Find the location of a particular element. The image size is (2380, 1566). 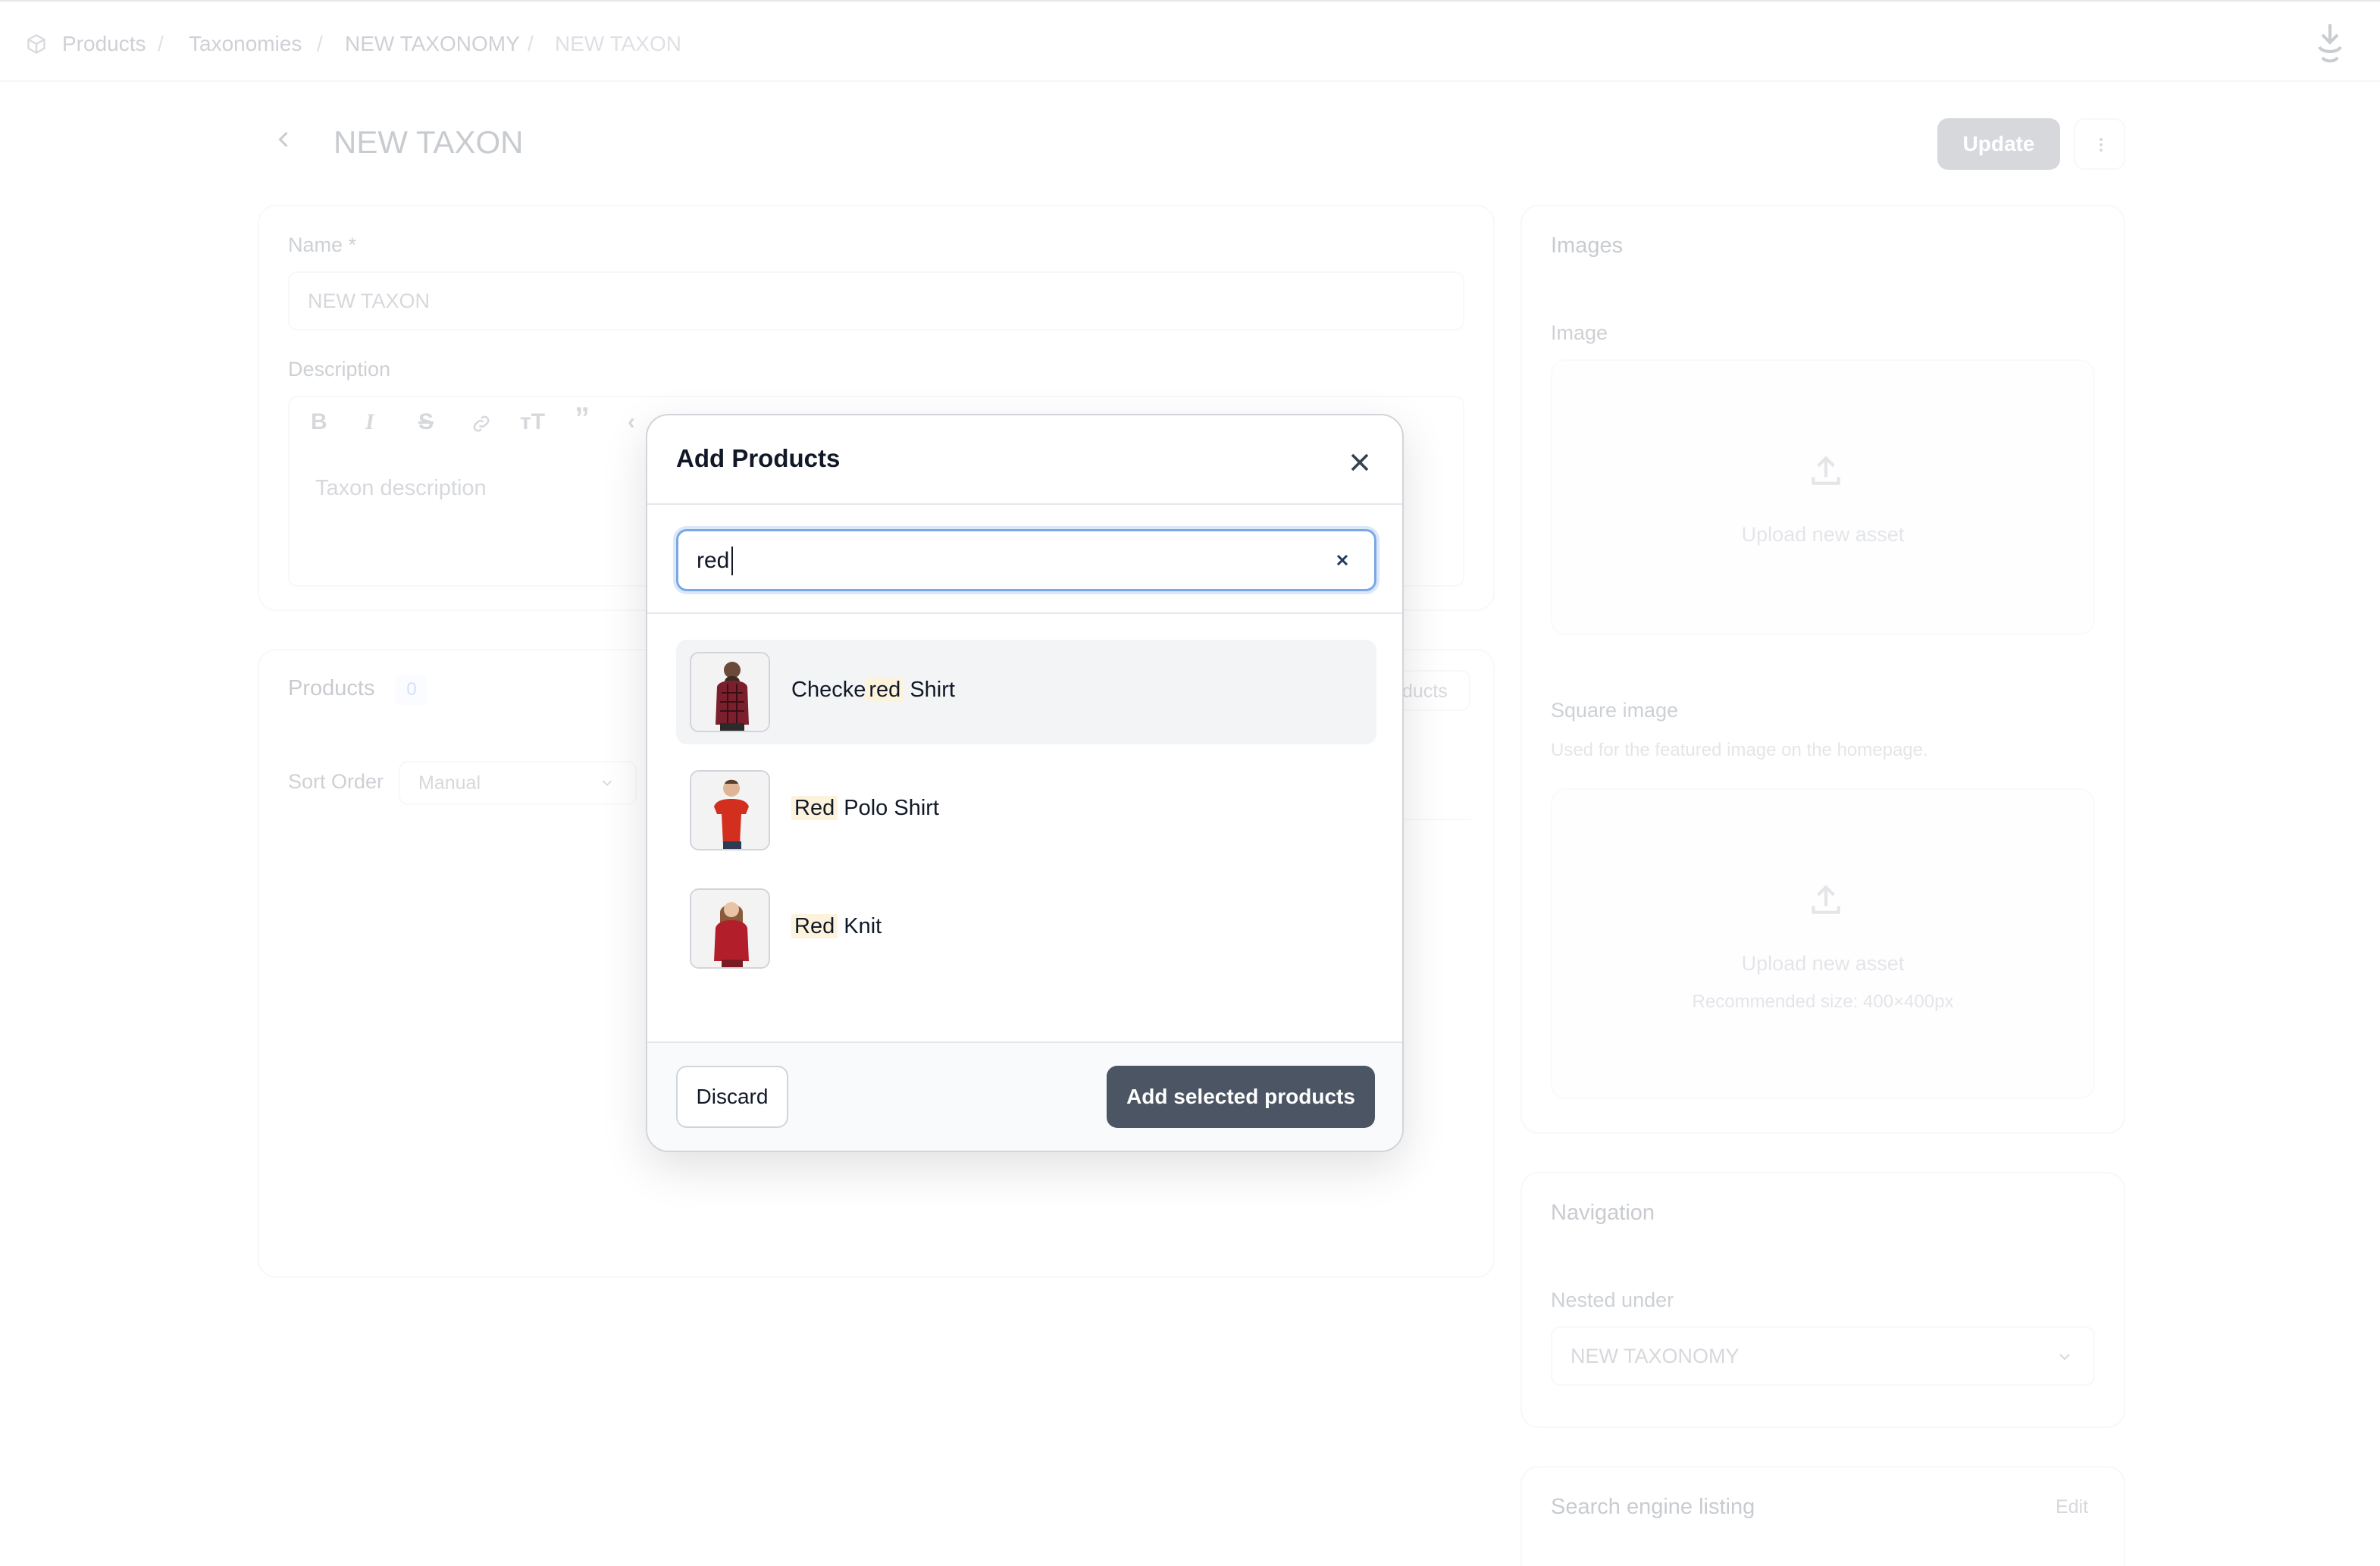

product-name: Red Polo Shirt is located at coordinates (865, 808).